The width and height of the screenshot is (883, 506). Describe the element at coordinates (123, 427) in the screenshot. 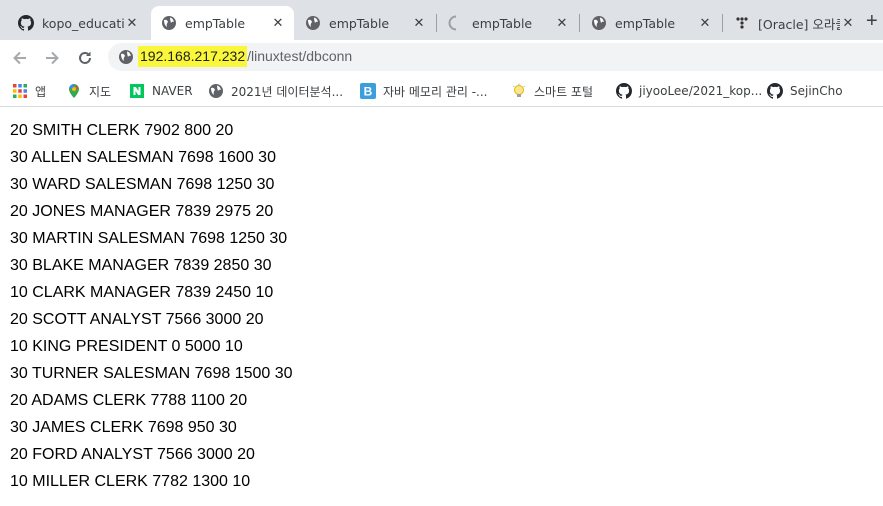

I see `emp-row: 30 JAMES CLERK 7698 950 30` at that location.